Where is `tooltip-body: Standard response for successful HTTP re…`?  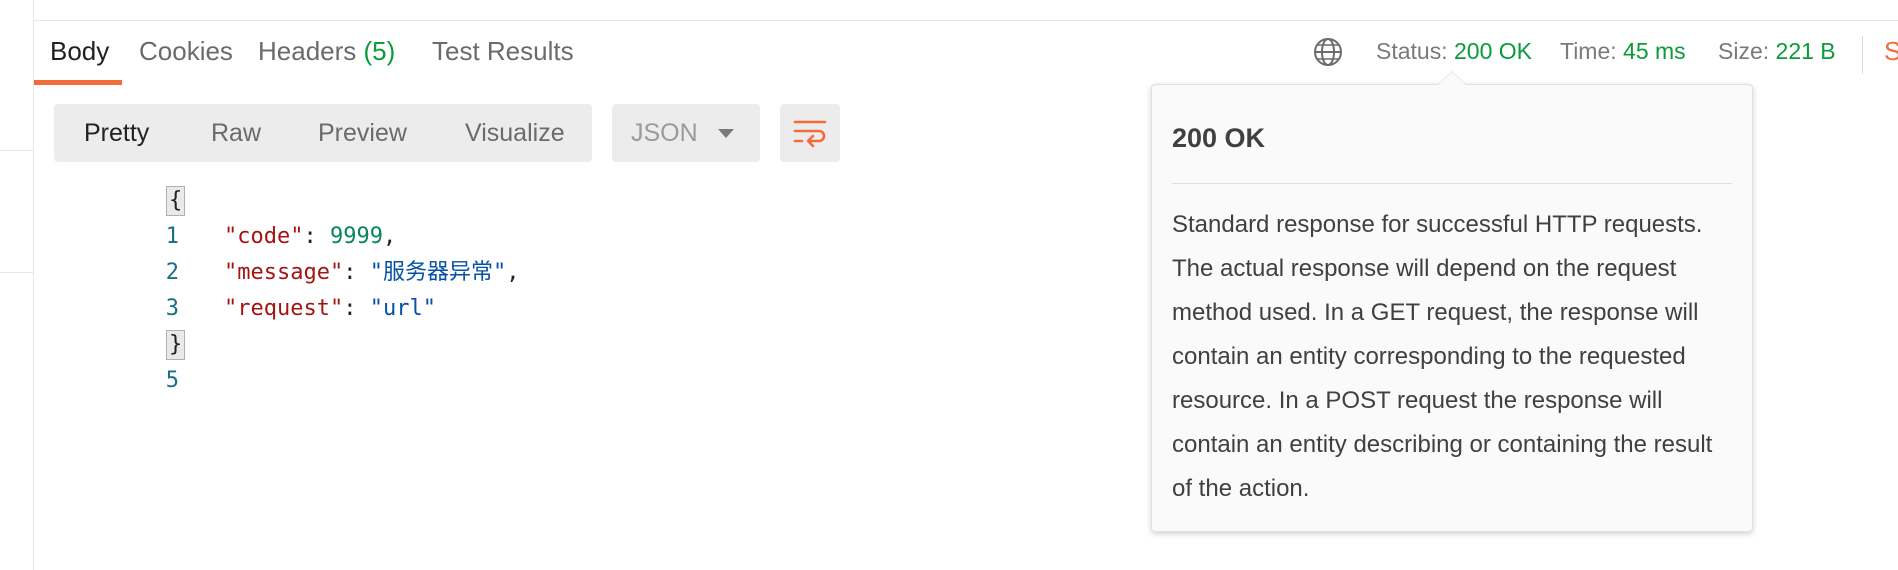
tooltip-body: Standard response for successful HTTP re… is located at coordinates (1442, 356).